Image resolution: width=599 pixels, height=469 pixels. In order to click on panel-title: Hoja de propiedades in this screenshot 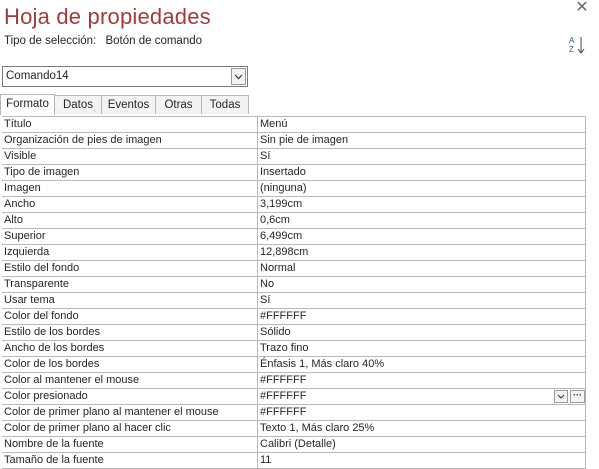, I will do `click(107, 16)`.